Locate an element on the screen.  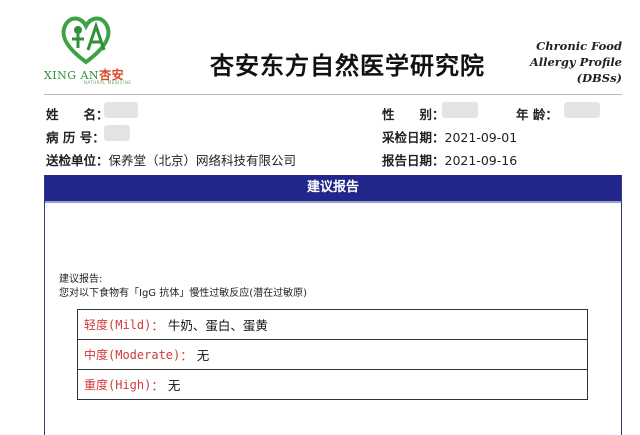
header-divider is located at coordinates (333, 94).